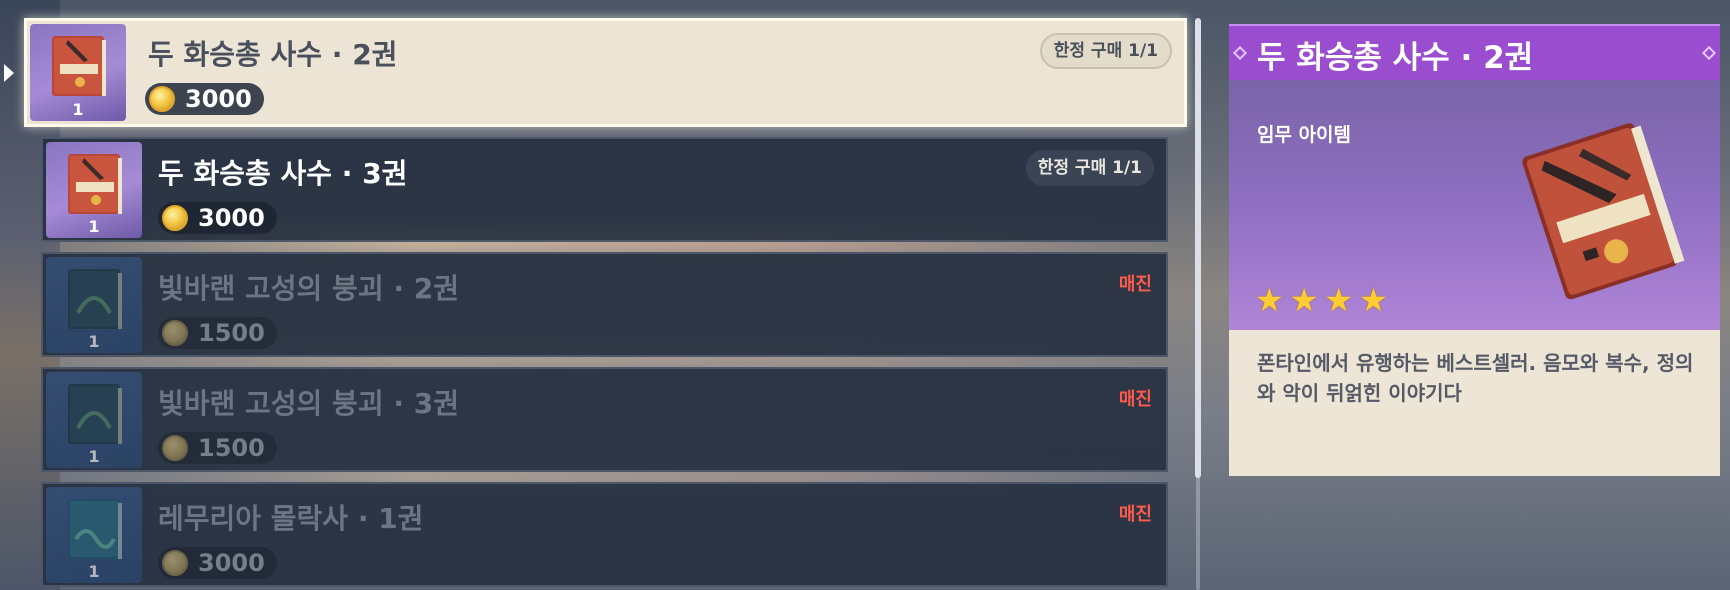  I want to click on shop-item-row-2: 1 두 화승총 사수 · 3권 3000 한정 구매 1/1, so click(604, 189).